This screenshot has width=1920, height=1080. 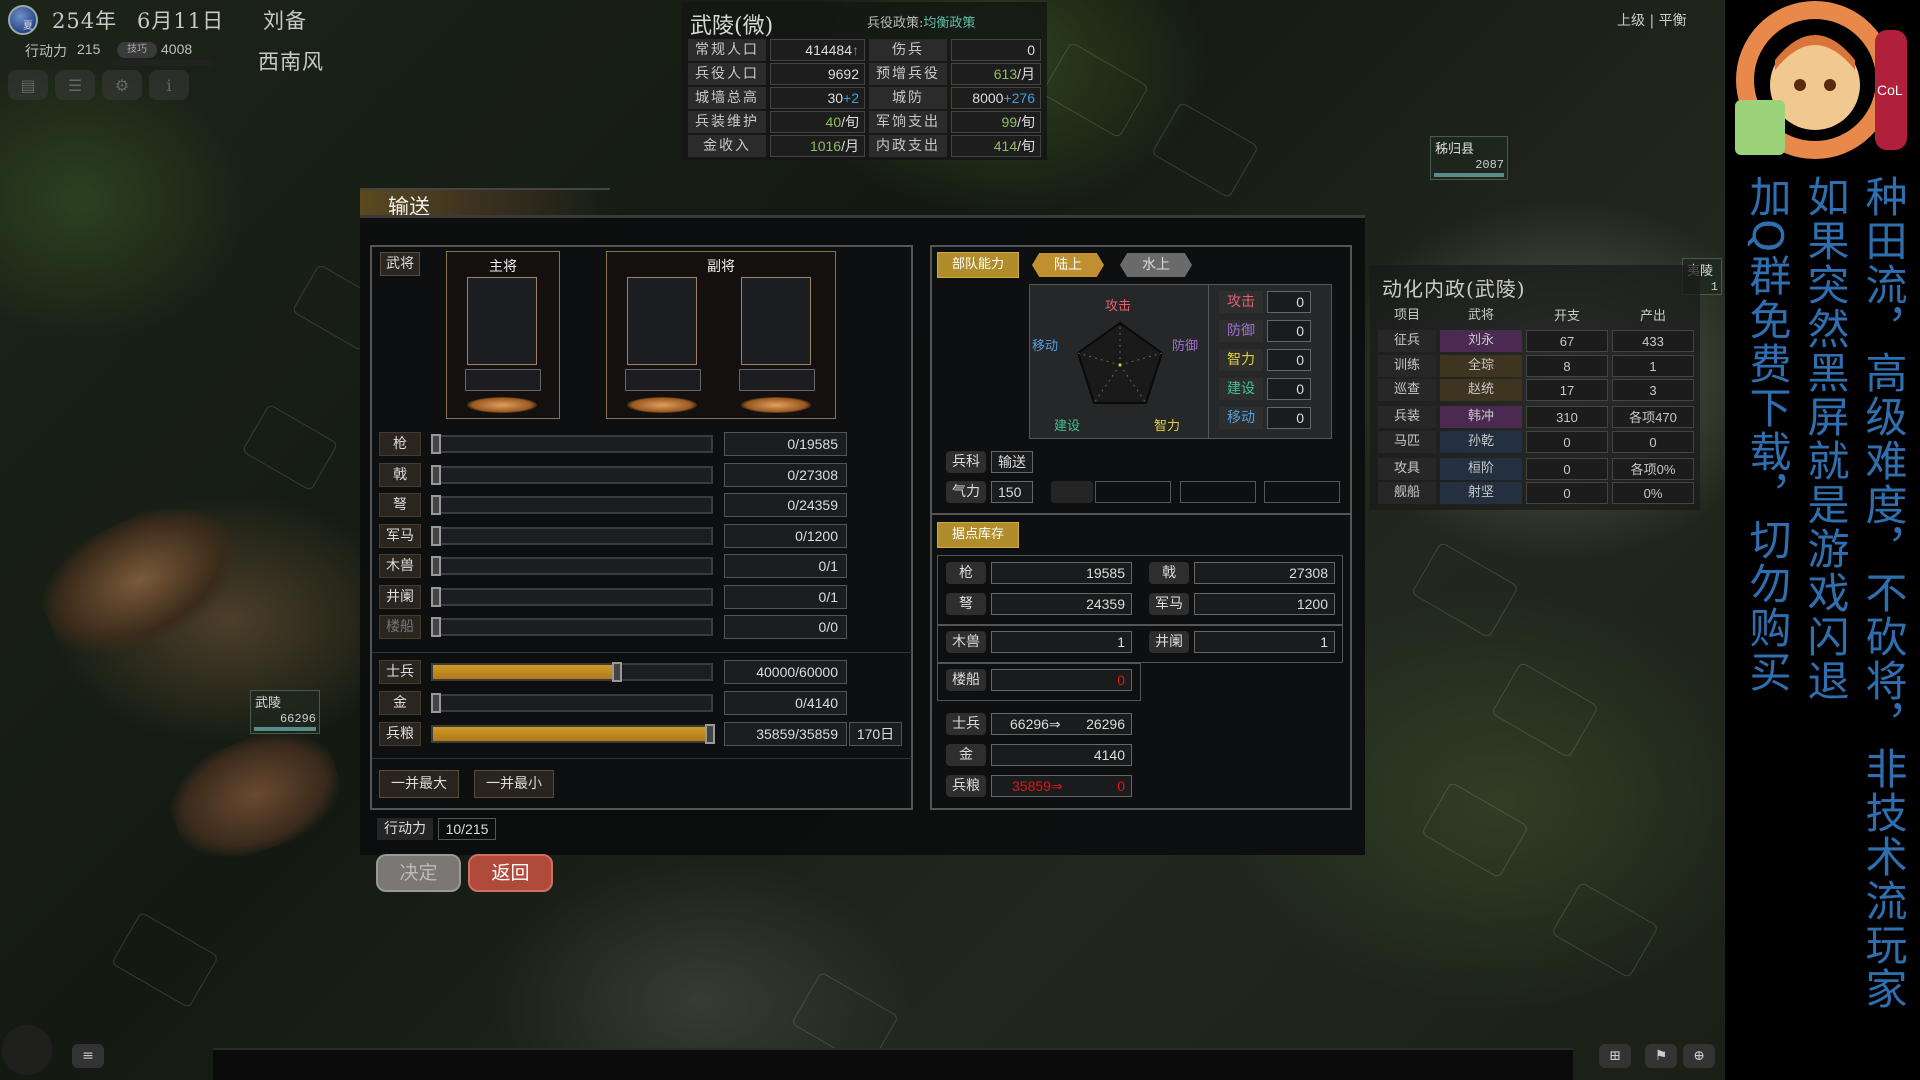 I want to click on unit-ability-tab: 部队能力, so click(x=978, y=265).